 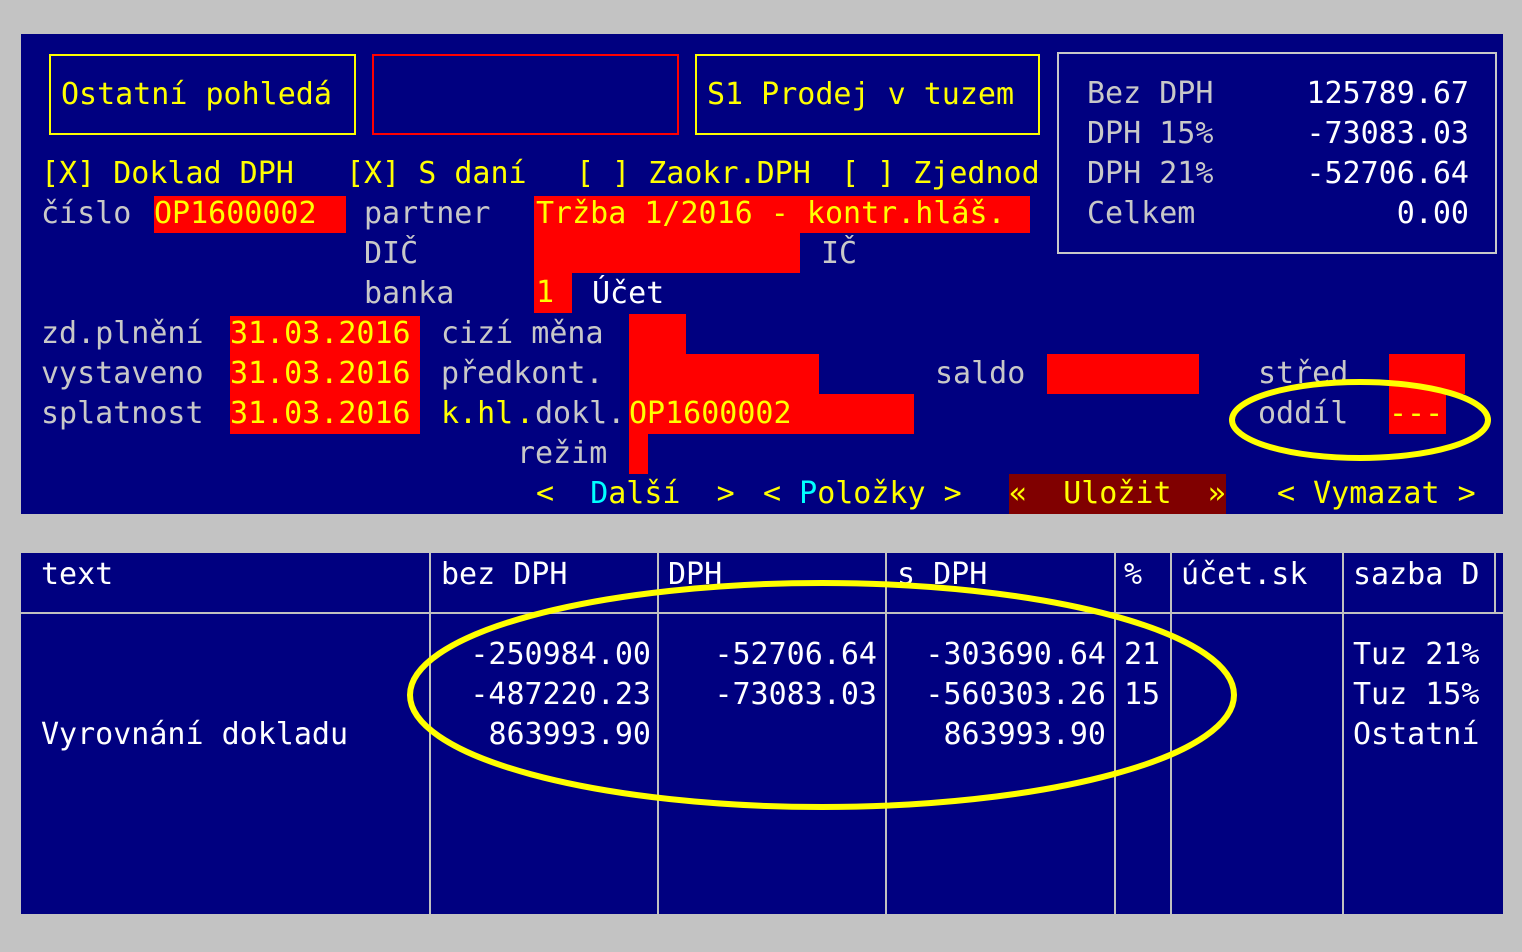 I want to click on khl-label-a: k.hl, so click(x=477, y=413).